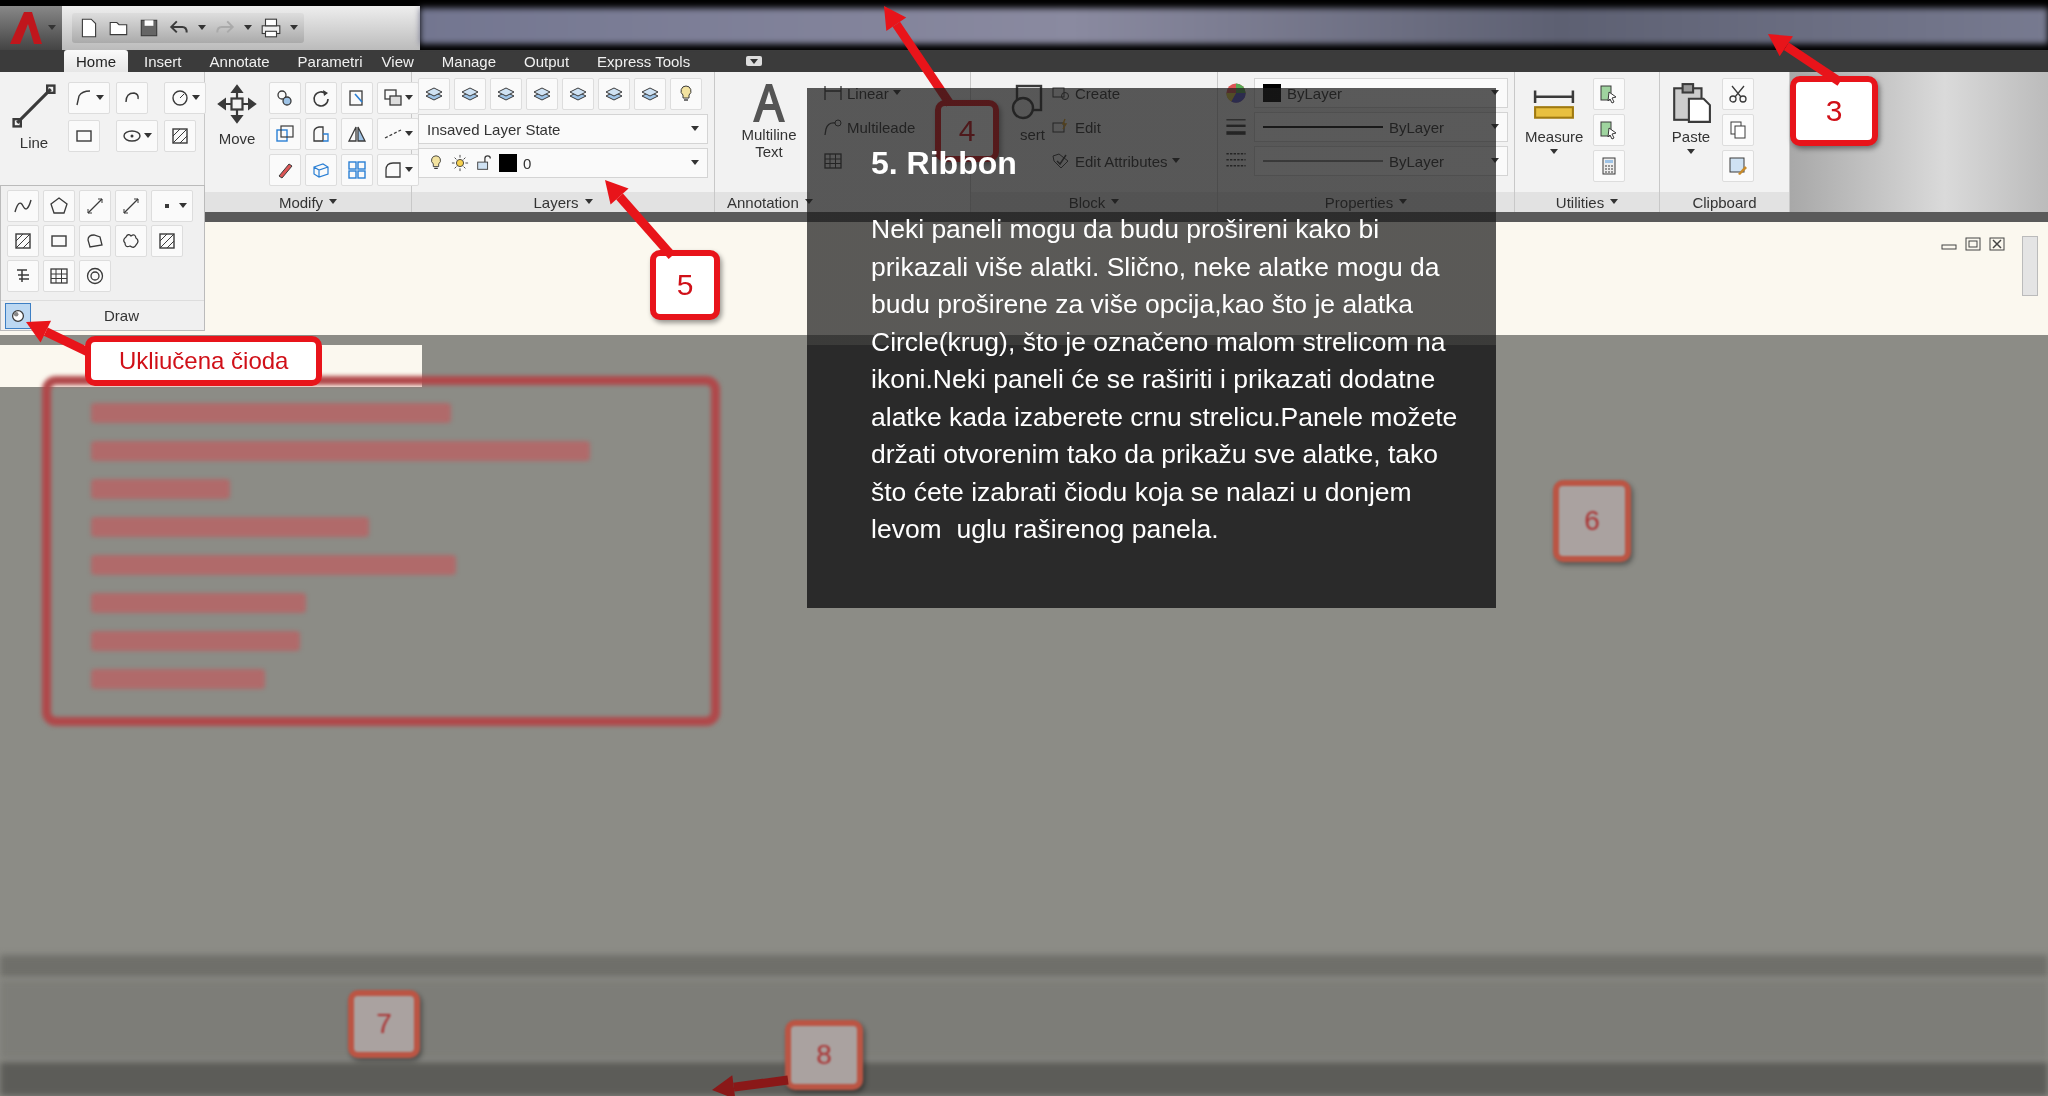 The image size is (2048, 1096). I want to click on panel-title: Utilities, so click(1587, 202).